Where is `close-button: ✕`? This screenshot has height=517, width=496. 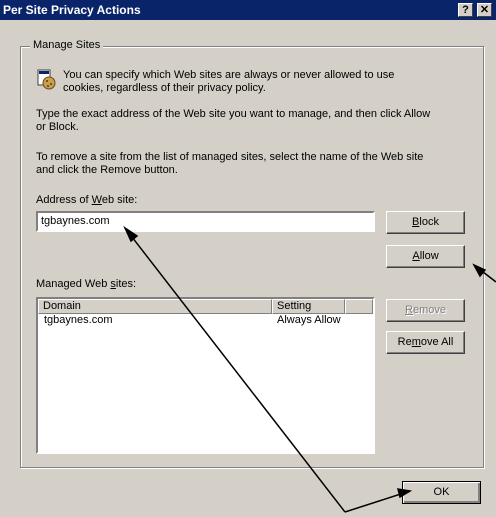 close-button: ✕ is located at coordinates (484, 10).